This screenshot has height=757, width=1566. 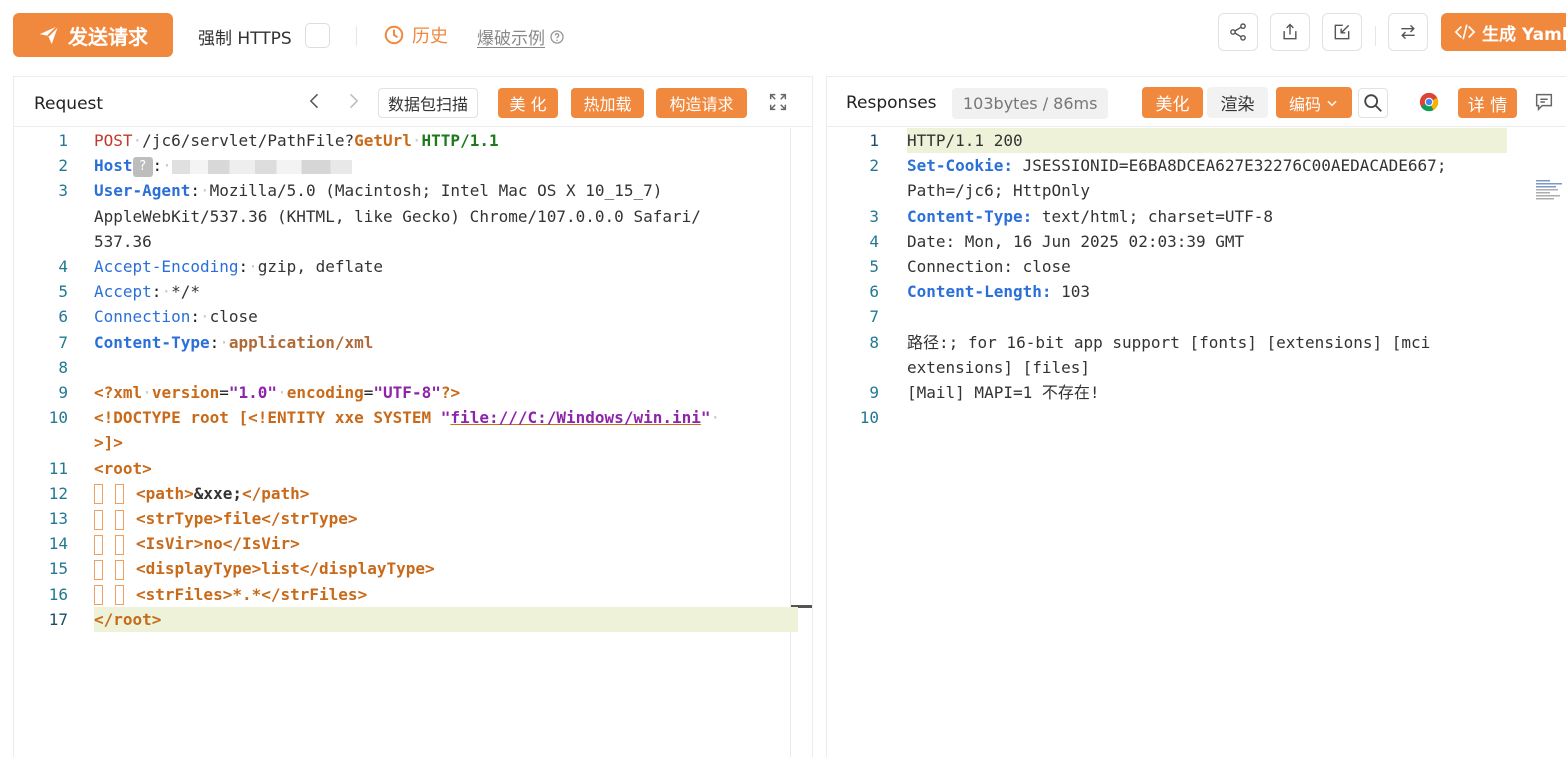 What do you see at coordinates (239, 267) in the screenshot?
I see `line-content: Accept-Encoding:·gzip, deflate` at bounding box center [239, 267].